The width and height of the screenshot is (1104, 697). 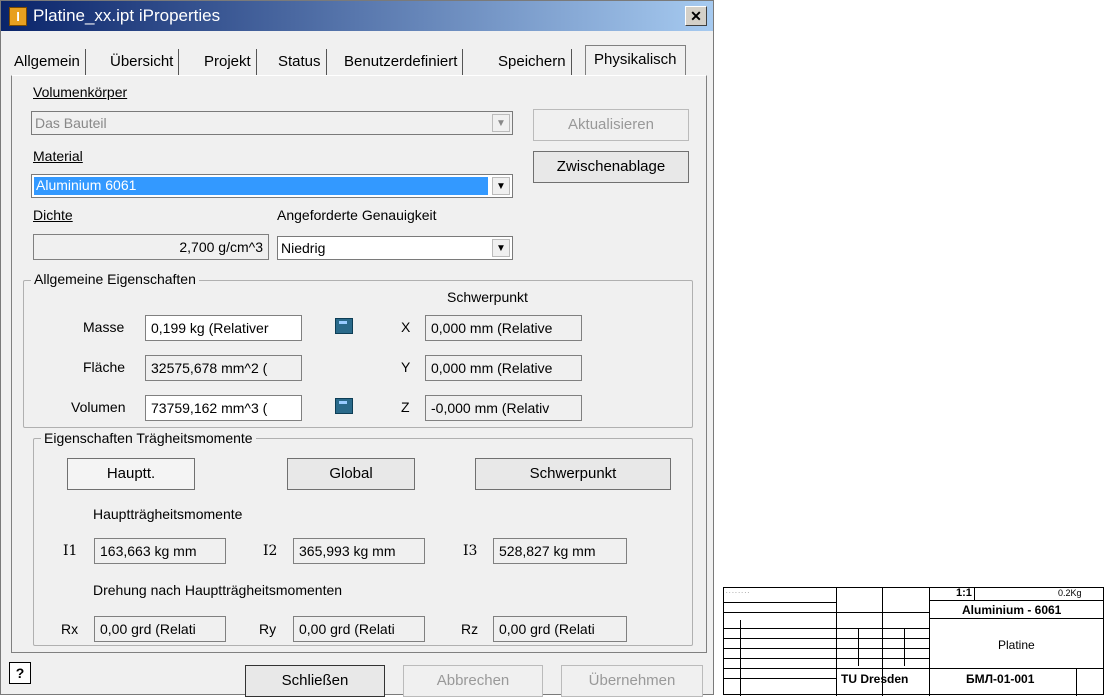 I want to click on tab-projekt: Projekt, so click(x=228, y=62).